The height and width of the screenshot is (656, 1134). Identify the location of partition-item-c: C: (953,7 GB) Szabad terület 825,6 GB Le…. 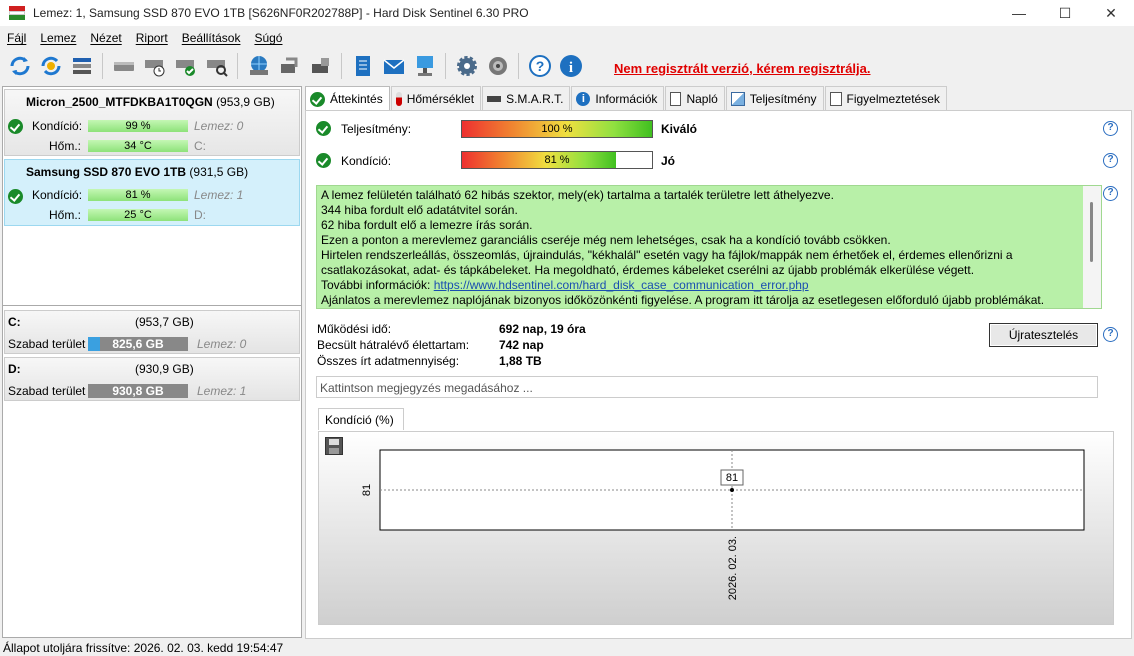
(152, 332).